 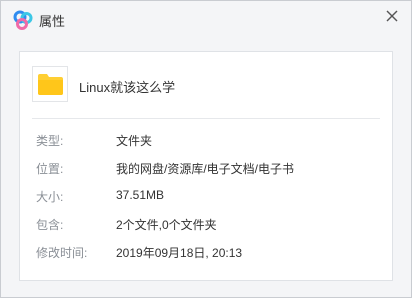 I want to click on folder-thumbnail, so click(x=50, y=84).